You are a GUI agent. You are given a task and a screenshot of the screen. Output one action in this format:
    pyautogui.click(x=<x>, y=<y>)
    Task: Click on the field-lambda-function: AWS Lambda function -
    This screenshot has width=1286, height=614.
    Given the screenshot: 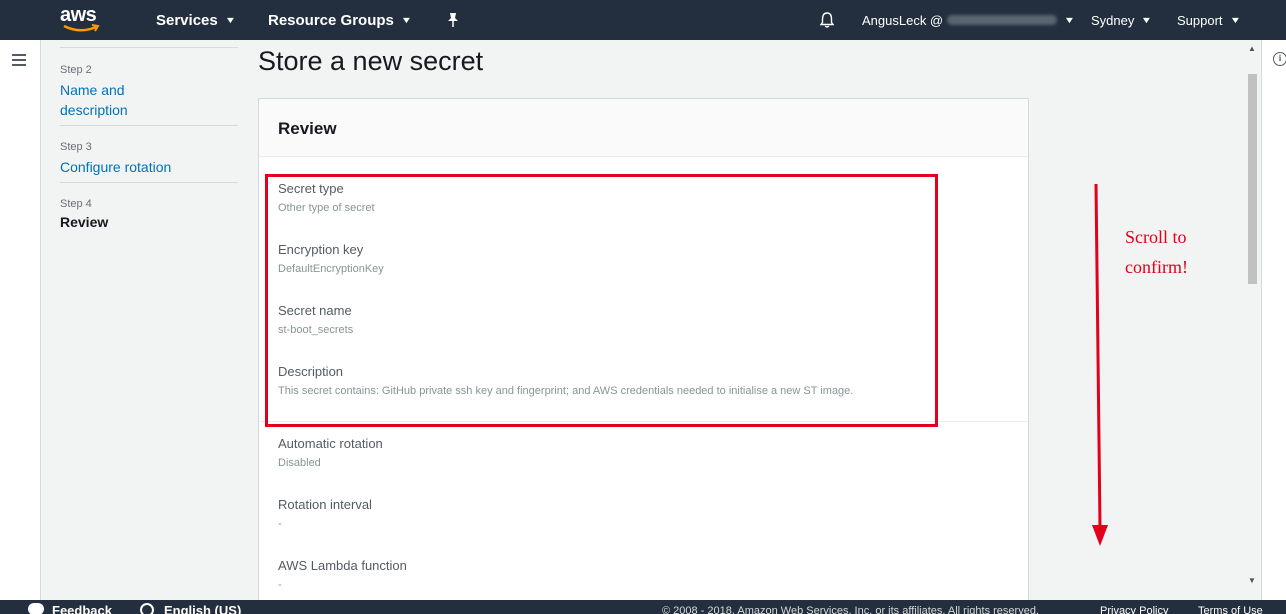 What is the action you would take?
    pyautogui.click(x=342, y=574)
    